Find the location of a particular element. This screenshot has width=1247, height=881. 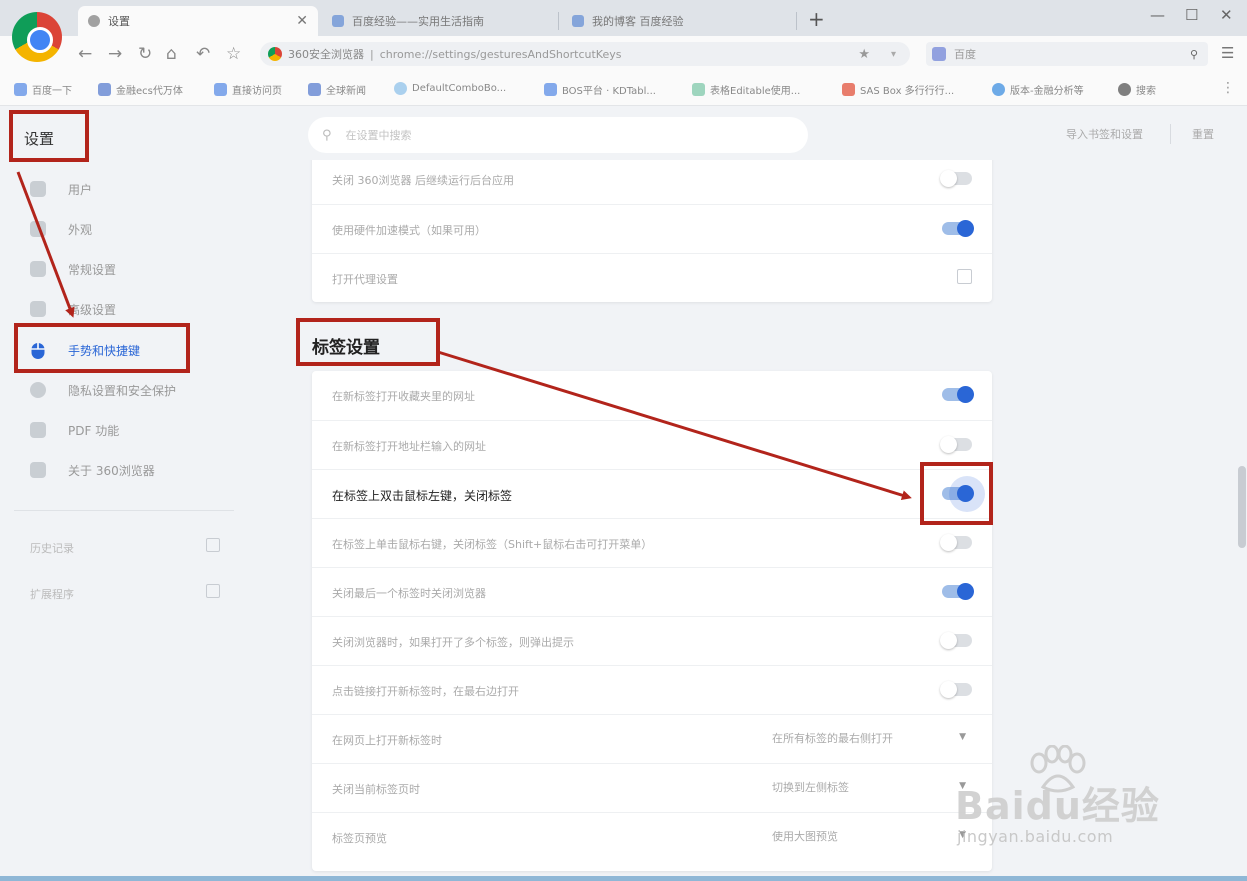

minimize-button: — is located at coordinates (1157, 15).